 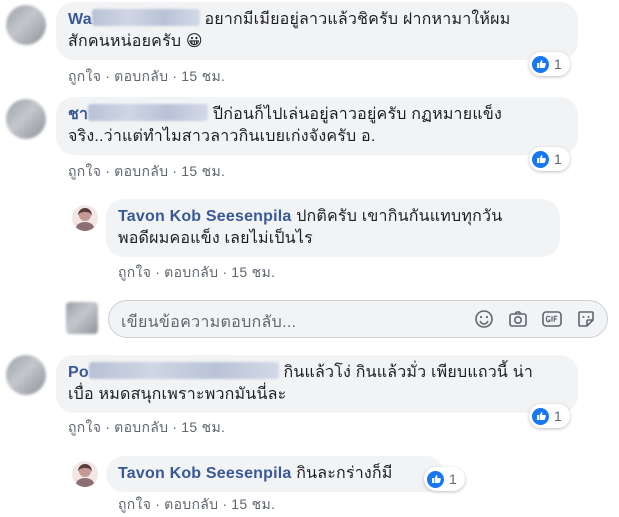 I want to click on comment-author: Wa, so click(x=134, y=18).